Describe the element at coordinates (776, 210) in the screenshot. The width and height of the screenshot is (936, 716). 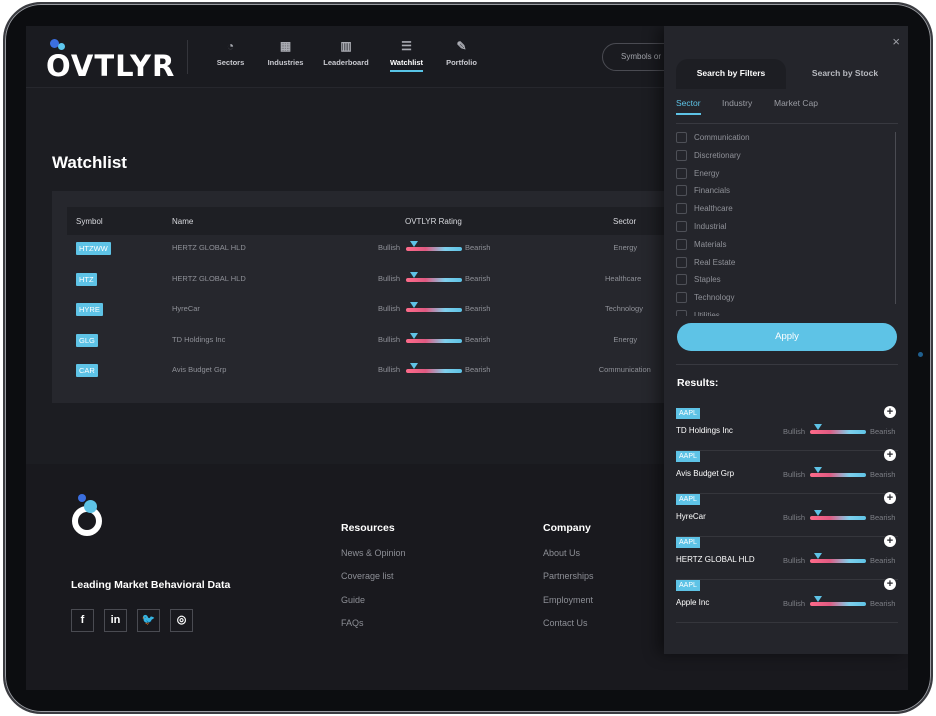
I see `sector-checkbox-healthcare: Healthcare` at that location.